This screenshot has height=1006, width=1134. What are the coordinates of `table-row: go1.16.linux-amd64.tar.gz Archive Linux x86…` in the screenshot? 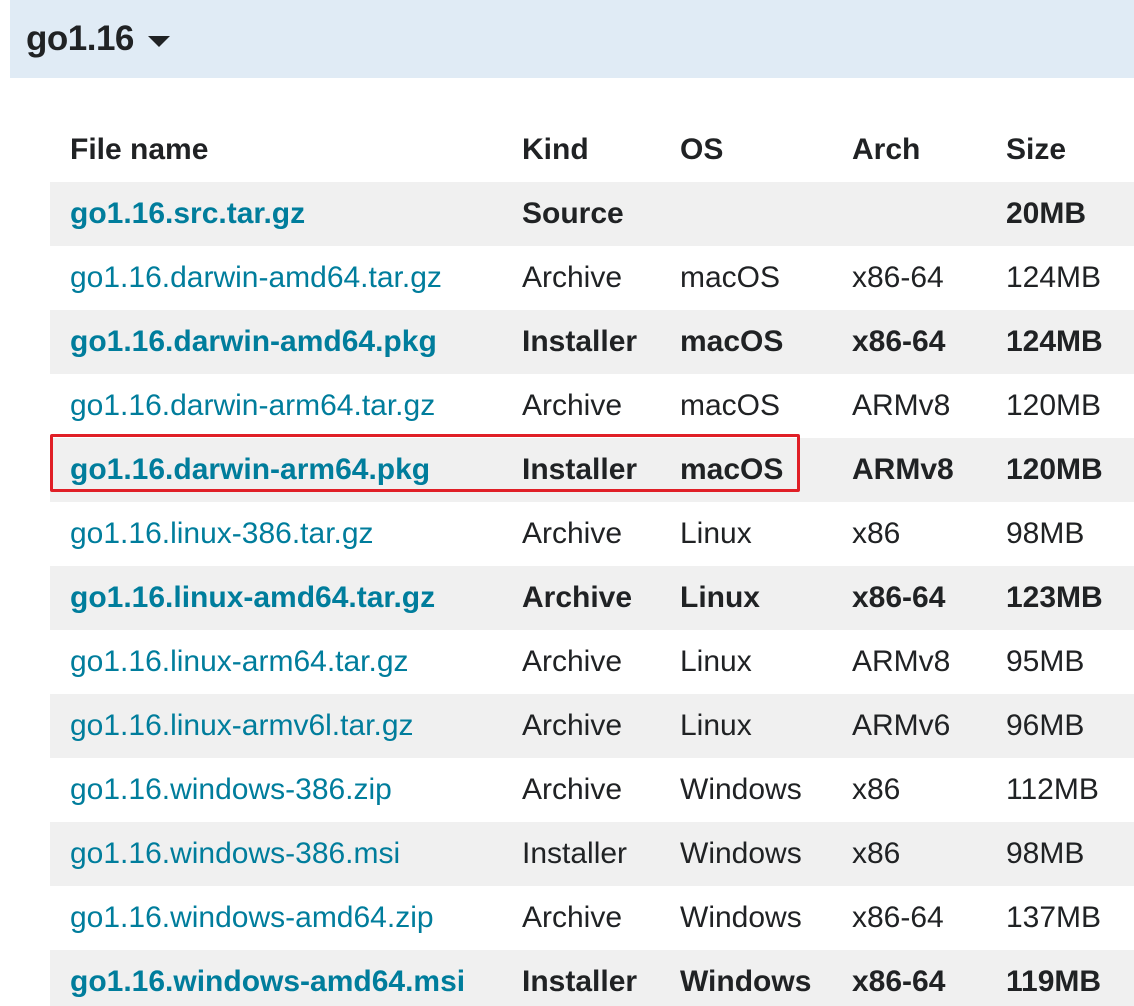 It's located at (592, 598).